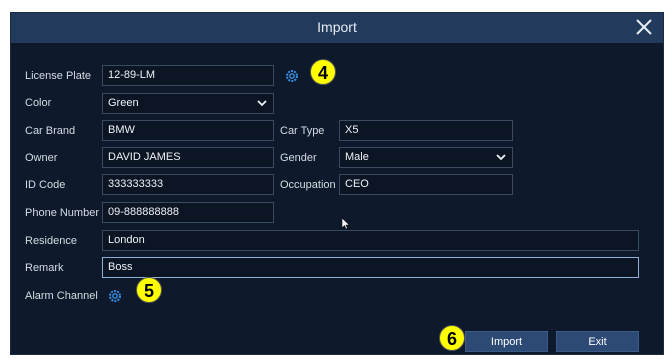  I want to click on phone-number-label: Phone Number, so click(62, 213).